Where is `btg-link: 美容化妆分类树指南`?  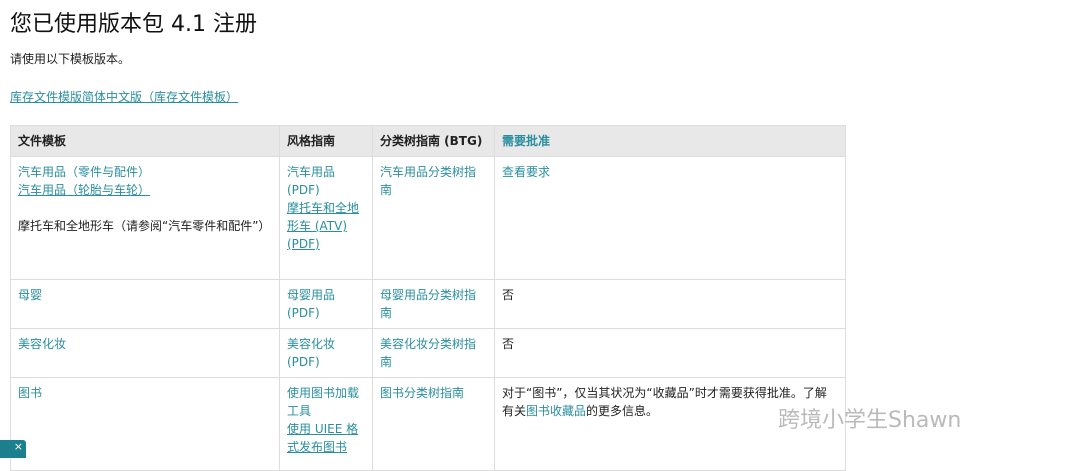
btg-link: 美容化妆分类树指南 is located at coordinates (428, 353).